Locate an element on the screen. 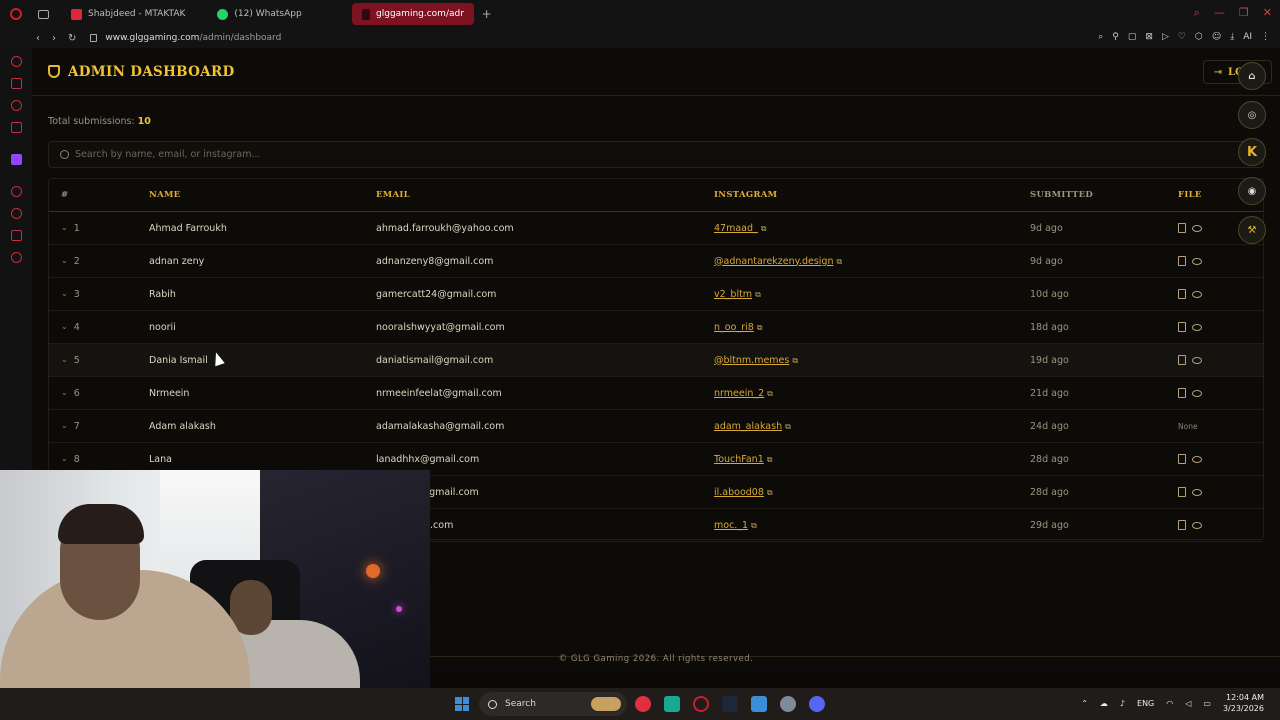 The height and width of the screenshot is (720, 1280). minimize-icon: — is located at coordinates (1219, 13).